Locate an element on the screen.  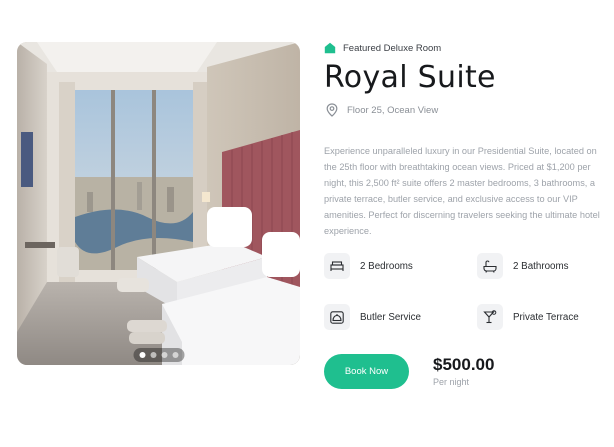
featured-badge: Featured Deluxe Room is located at coordinates (382, 48).